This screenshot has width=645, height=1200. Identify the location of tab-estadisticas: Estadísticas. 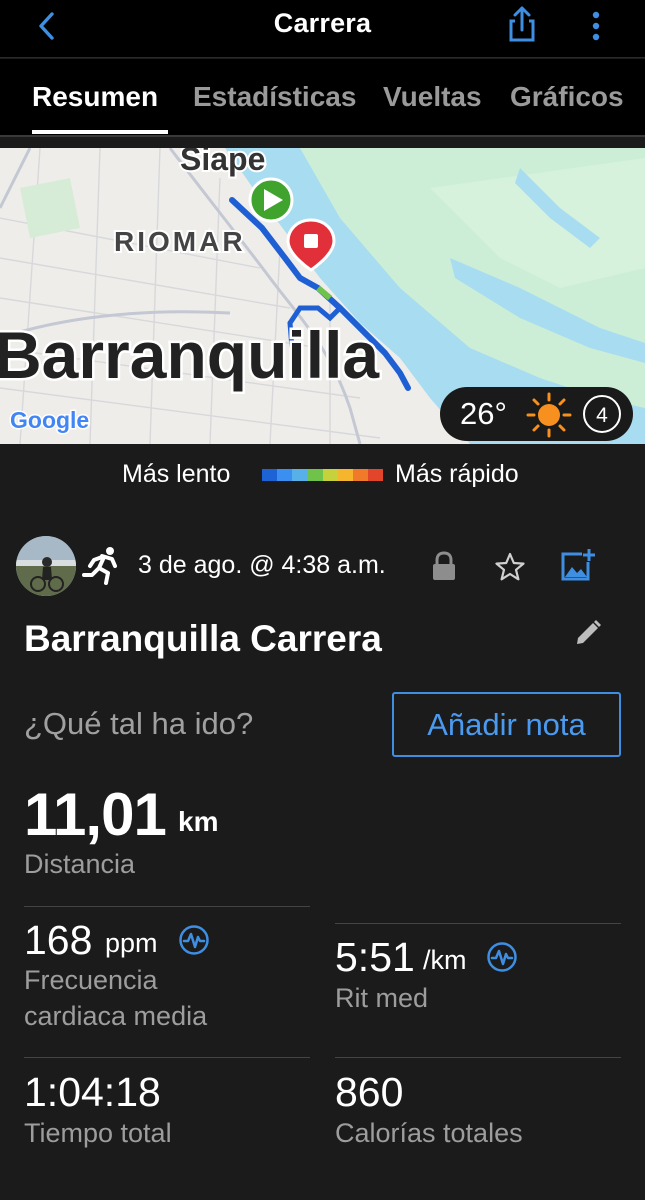
(274, 97).